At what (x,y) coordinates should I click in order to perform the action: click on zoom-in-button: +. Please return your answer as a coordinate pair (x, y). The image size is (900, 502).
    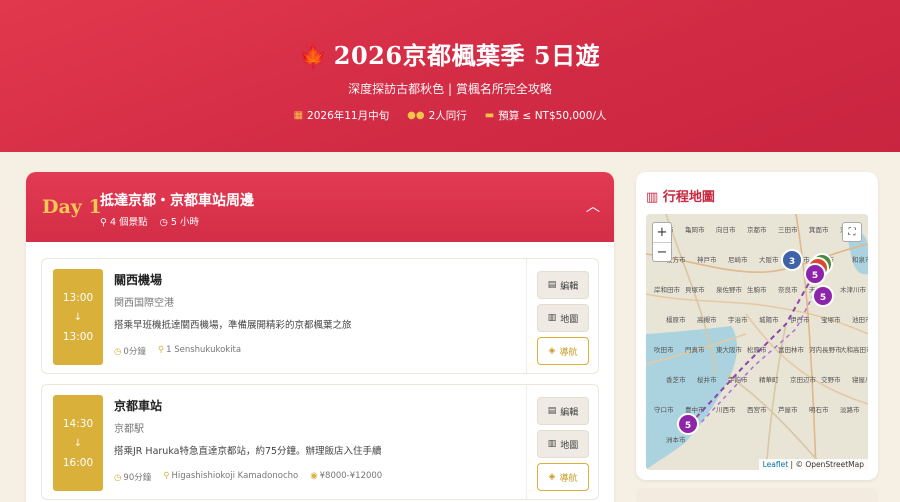
    Looking at the image, I should click on (662, 232).